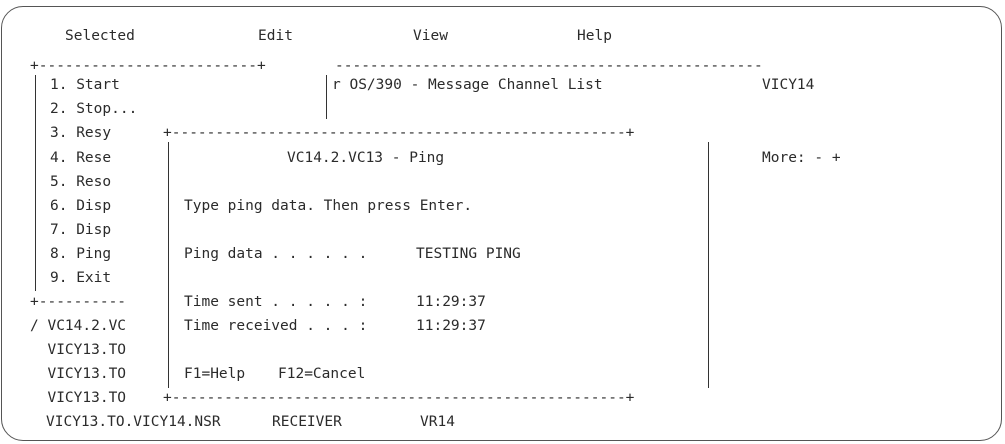 This screenshot has height=444, width=1005. I want to click on f12-cancel-key: F12=Cancel, so click(321, 374).